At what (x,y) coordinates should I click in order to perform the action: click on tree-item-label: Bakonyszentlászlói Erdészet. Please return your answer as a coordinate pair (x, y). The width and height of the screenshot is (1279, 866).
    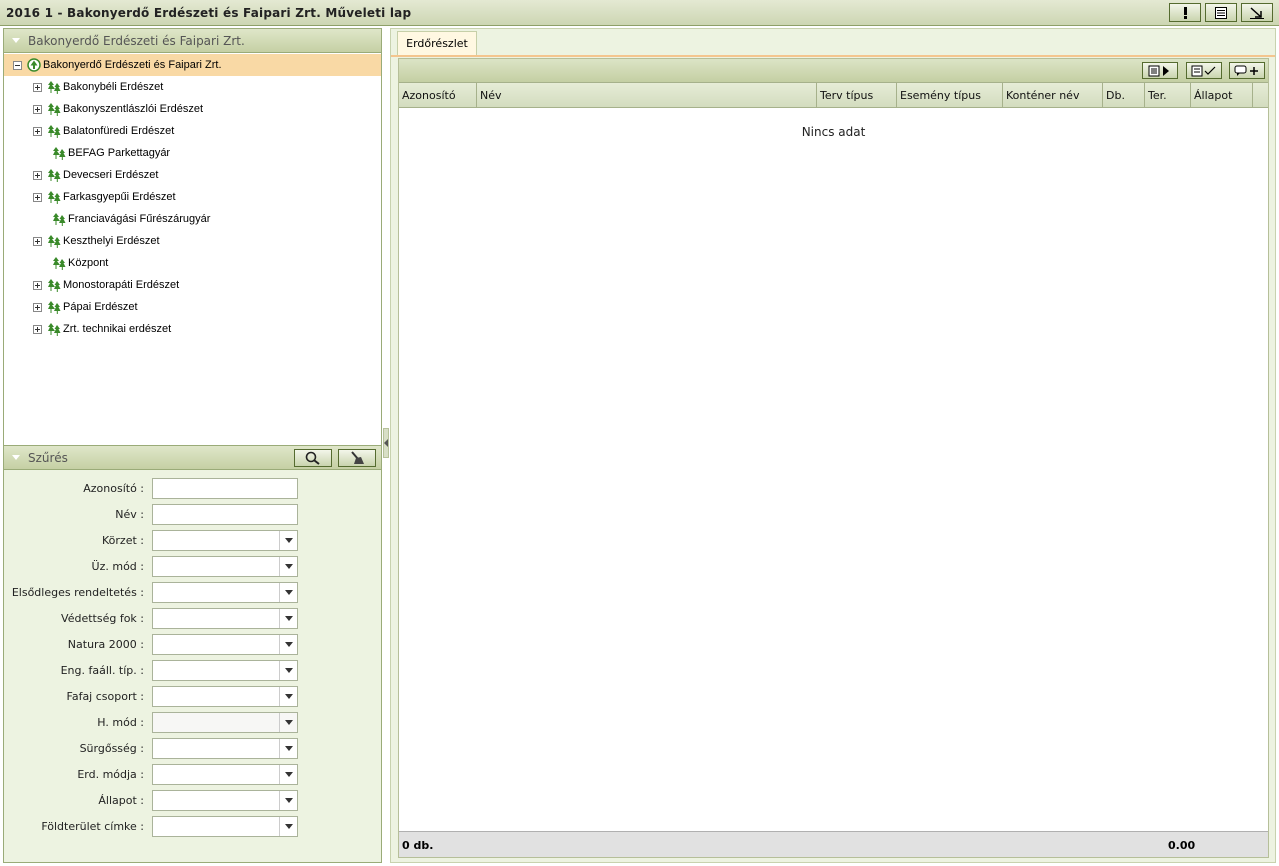
    Looking at the image, I should click on (133, 109).